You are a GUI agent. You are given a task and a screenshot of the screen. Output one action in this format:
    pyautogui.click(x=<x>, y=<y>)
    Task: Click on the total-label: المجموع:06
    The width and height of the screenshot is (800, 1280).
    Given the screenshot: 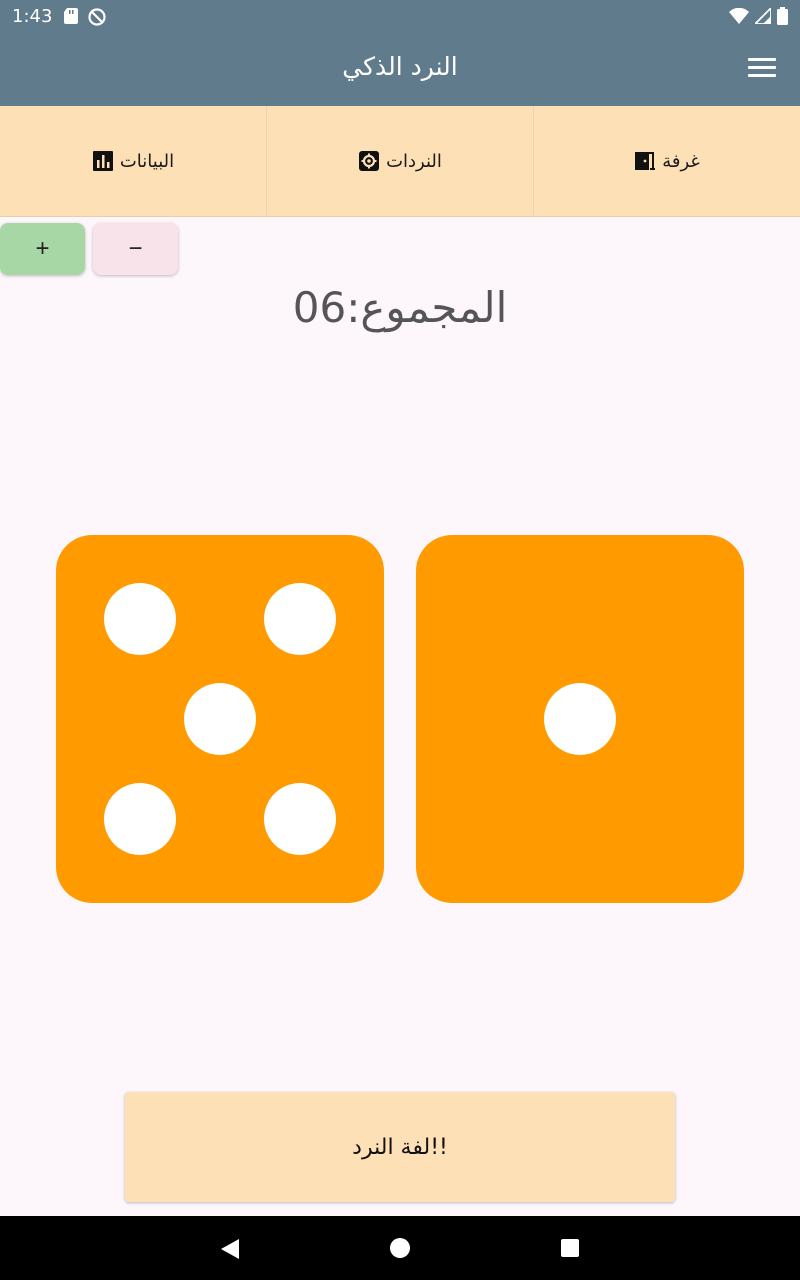 What is the action you would take?
    pyautogui.click(x=400, y=307)
    